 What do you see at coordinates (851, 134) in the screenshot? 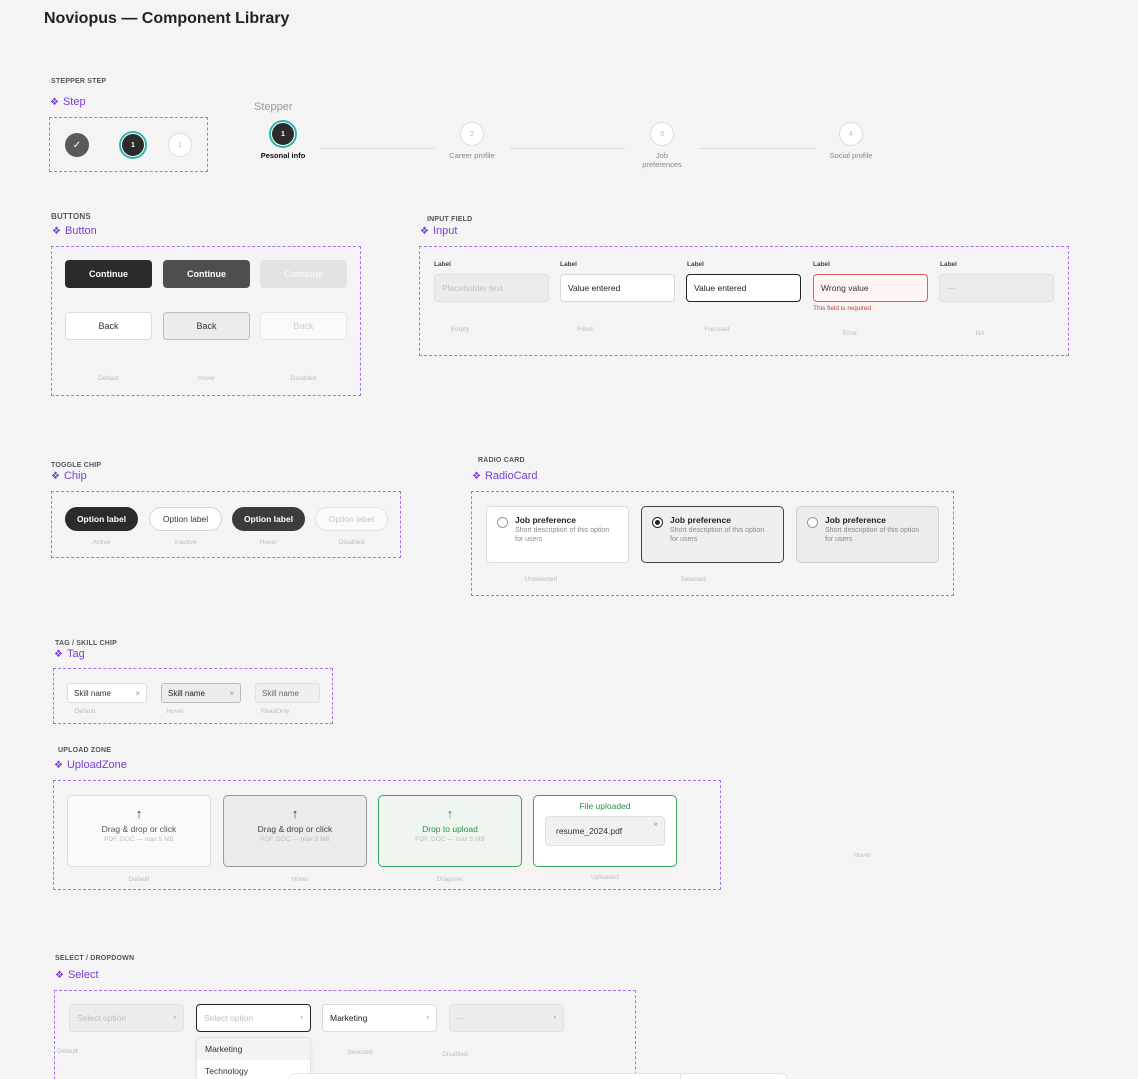
I see `step-number: 4` at bounding box center [851, 134].